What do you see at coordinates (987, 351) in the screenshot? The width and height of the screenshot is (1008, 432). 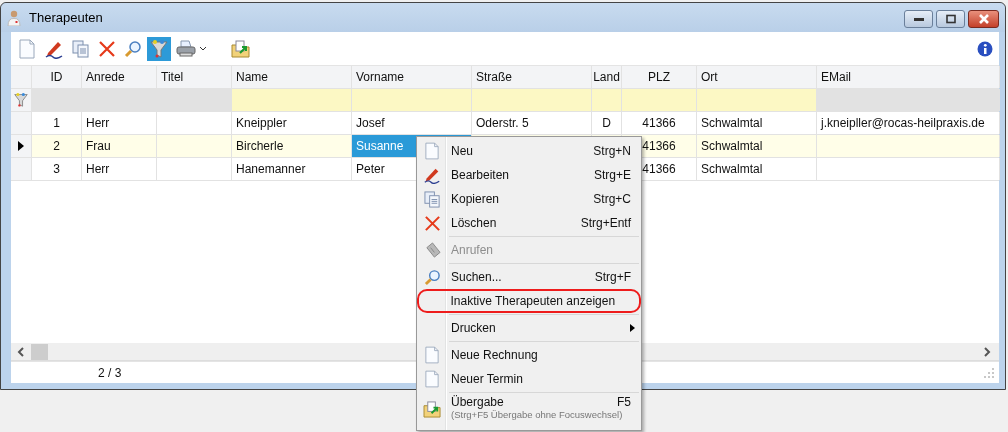 I see `scroll-right-icon` at bounding box center [987, 351].